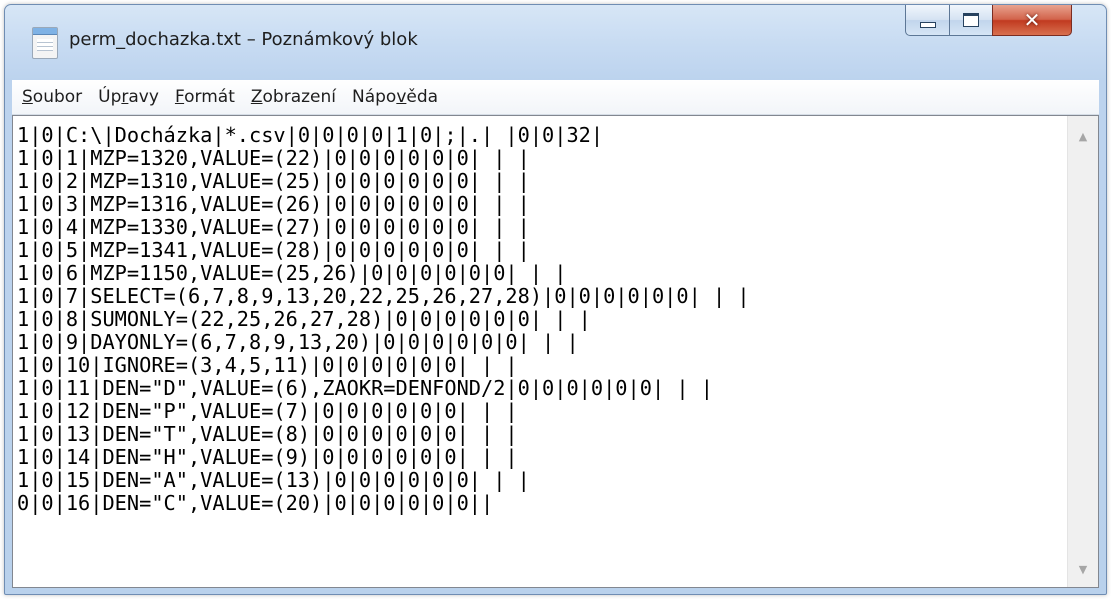 The width and height of the screenshot is (1111, 599). I want to click on close-icon: ✕, so click(1032, 20).